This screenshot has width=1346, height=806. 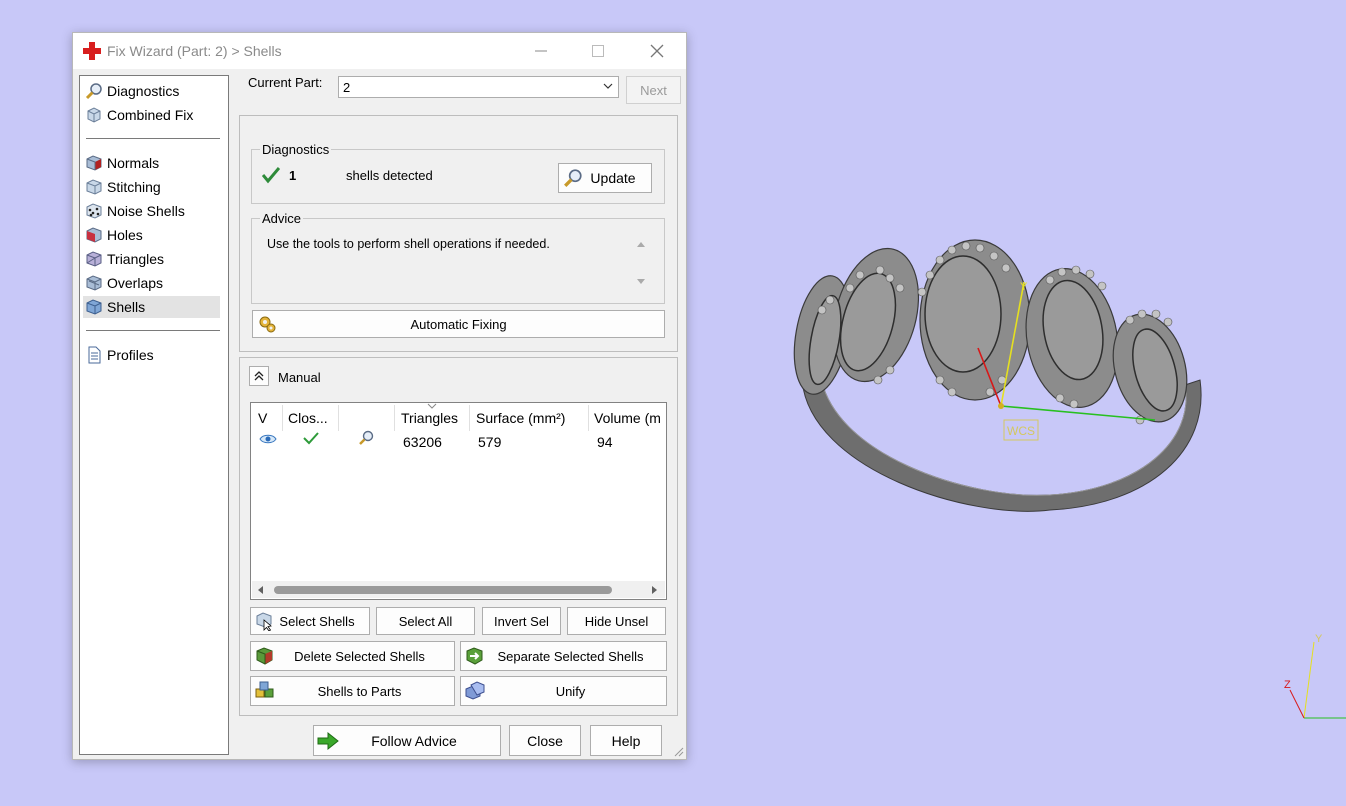 What do you see at coordinates (475, 690) in the screenshot?
I see `unify-cube-icon` at bounding box center [475, 690].